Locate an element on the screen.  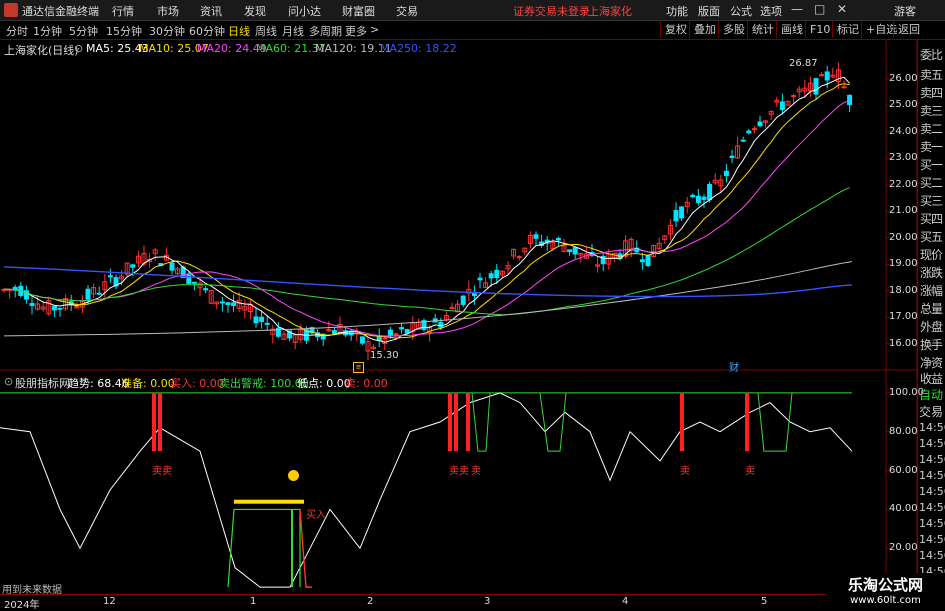
menu-layout: 版面 is located at coordinates (709, 11).